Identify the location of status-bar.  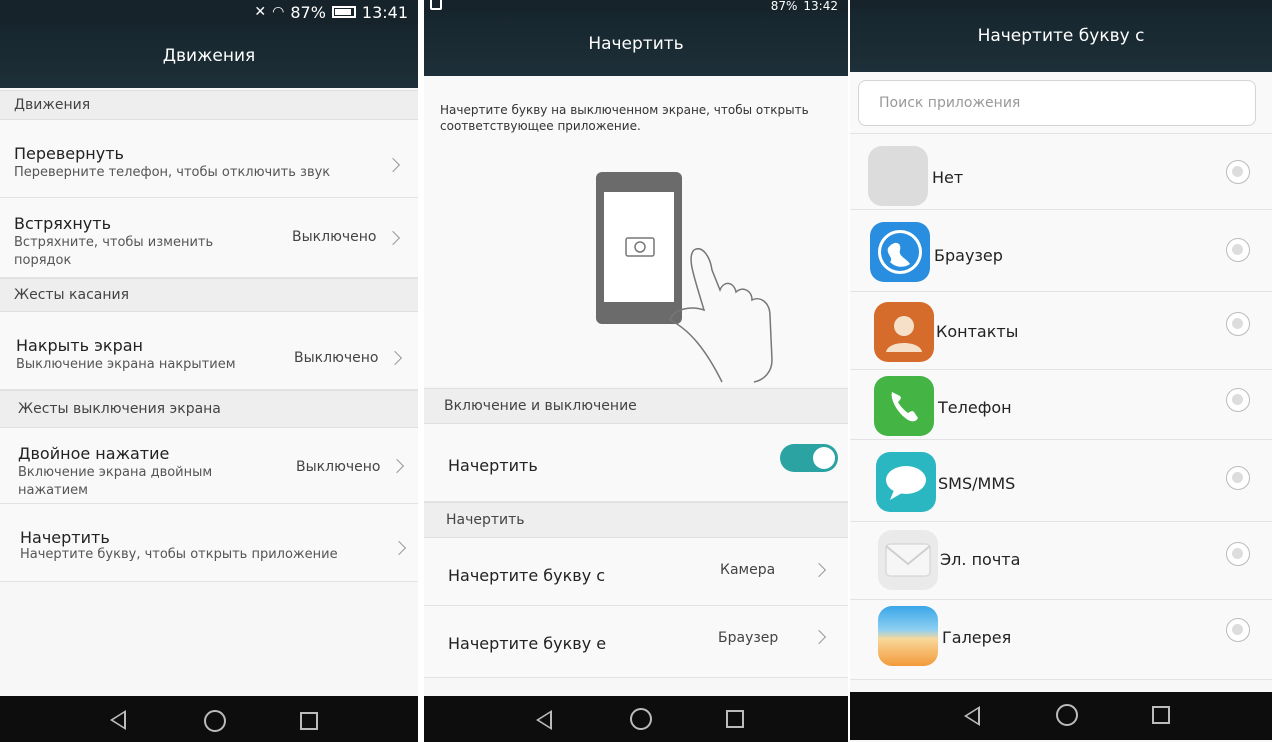
(1061, 4).